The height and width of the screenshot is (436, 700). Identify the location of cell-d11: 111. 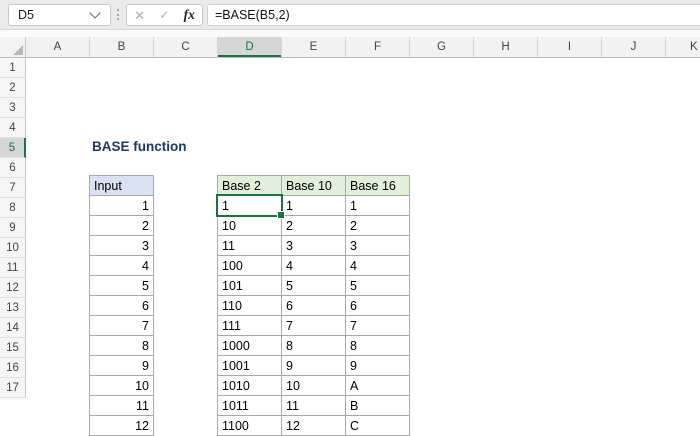
(250, 326).